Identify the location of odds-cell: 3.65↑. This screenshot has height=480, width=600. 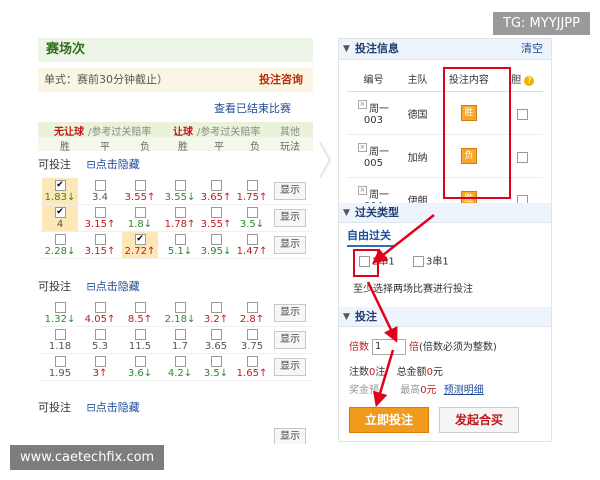
(216, 191).